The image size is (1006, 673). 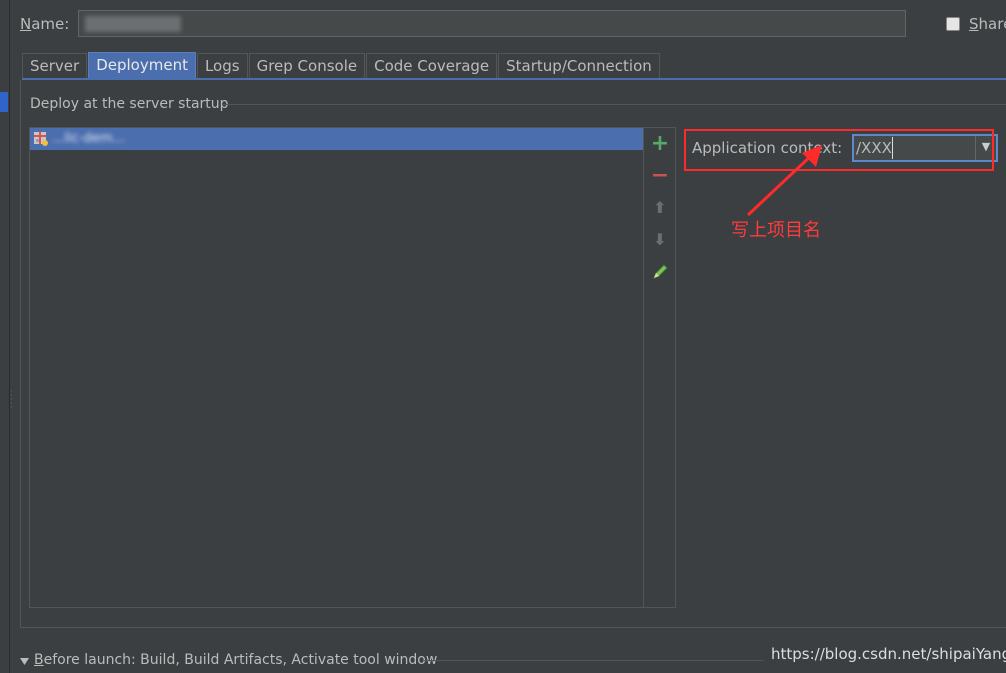 I want to click on tab-logs: Logs, so click(x=222, y=65).